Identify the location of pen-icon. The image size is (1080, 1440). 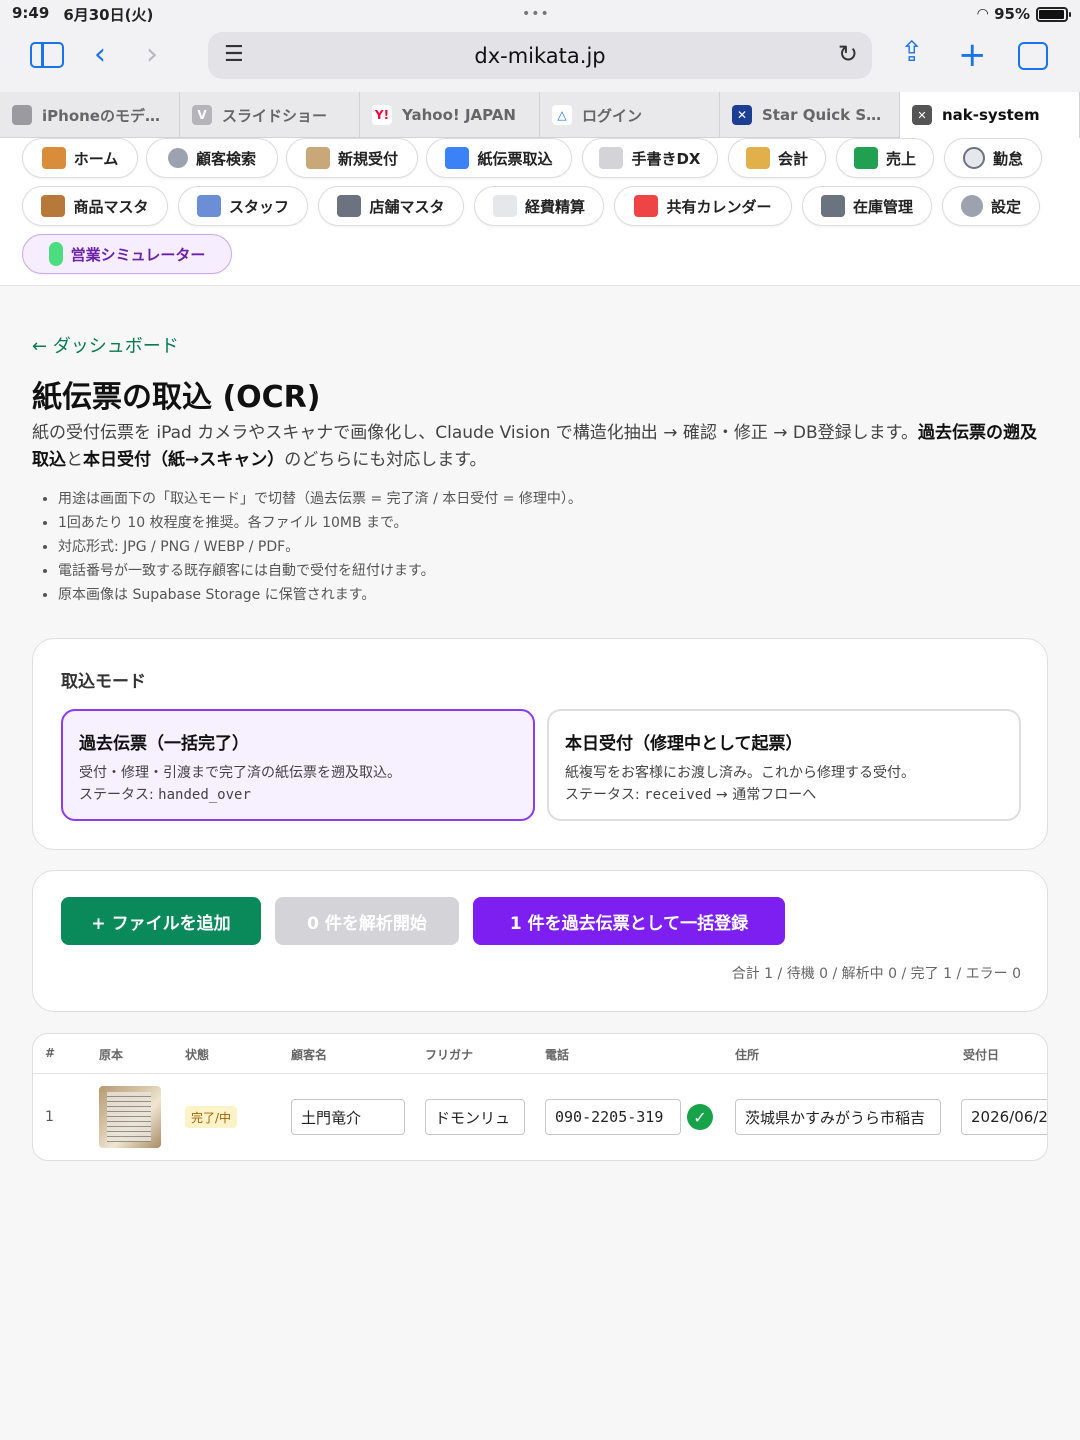
(611, 158).